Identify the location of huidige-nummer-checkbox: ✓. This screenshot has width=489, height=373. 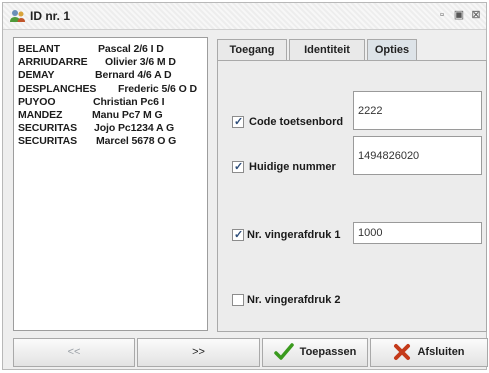
(238, 167).